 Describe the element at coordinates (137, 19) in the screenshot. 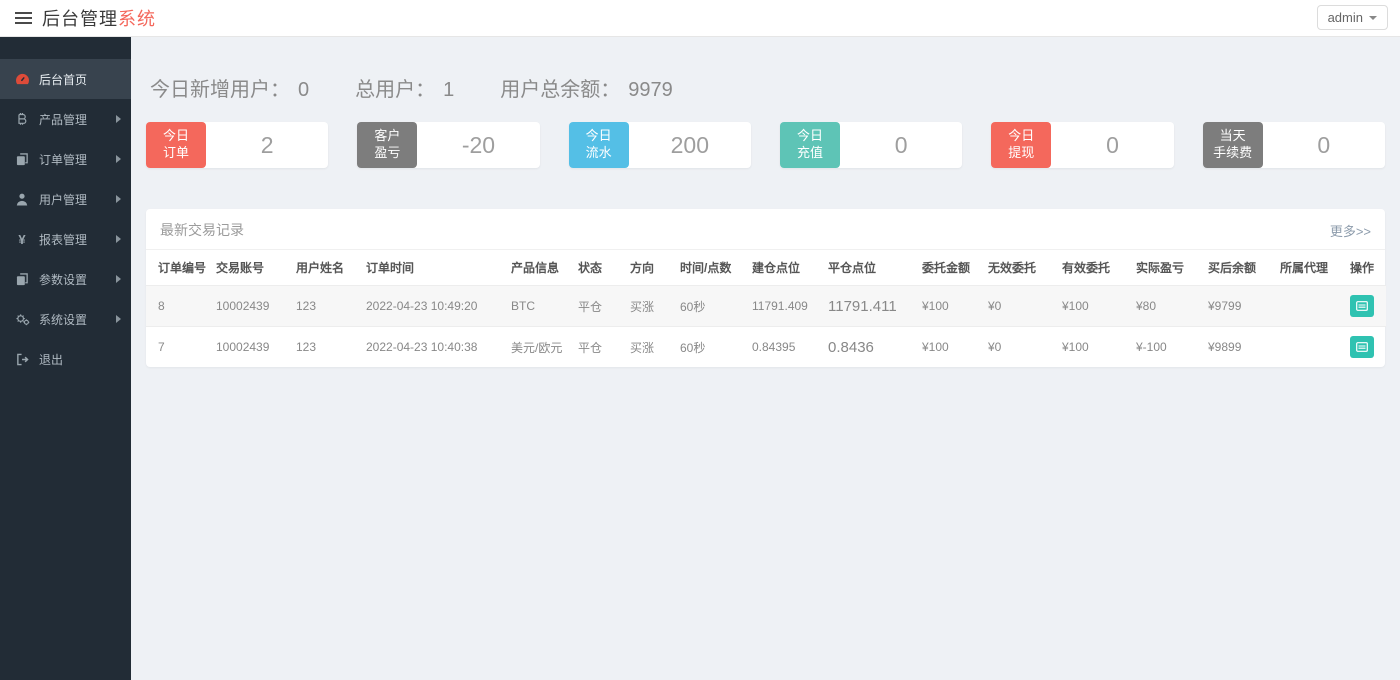

I see `app-title-accent: 系统` at that location.